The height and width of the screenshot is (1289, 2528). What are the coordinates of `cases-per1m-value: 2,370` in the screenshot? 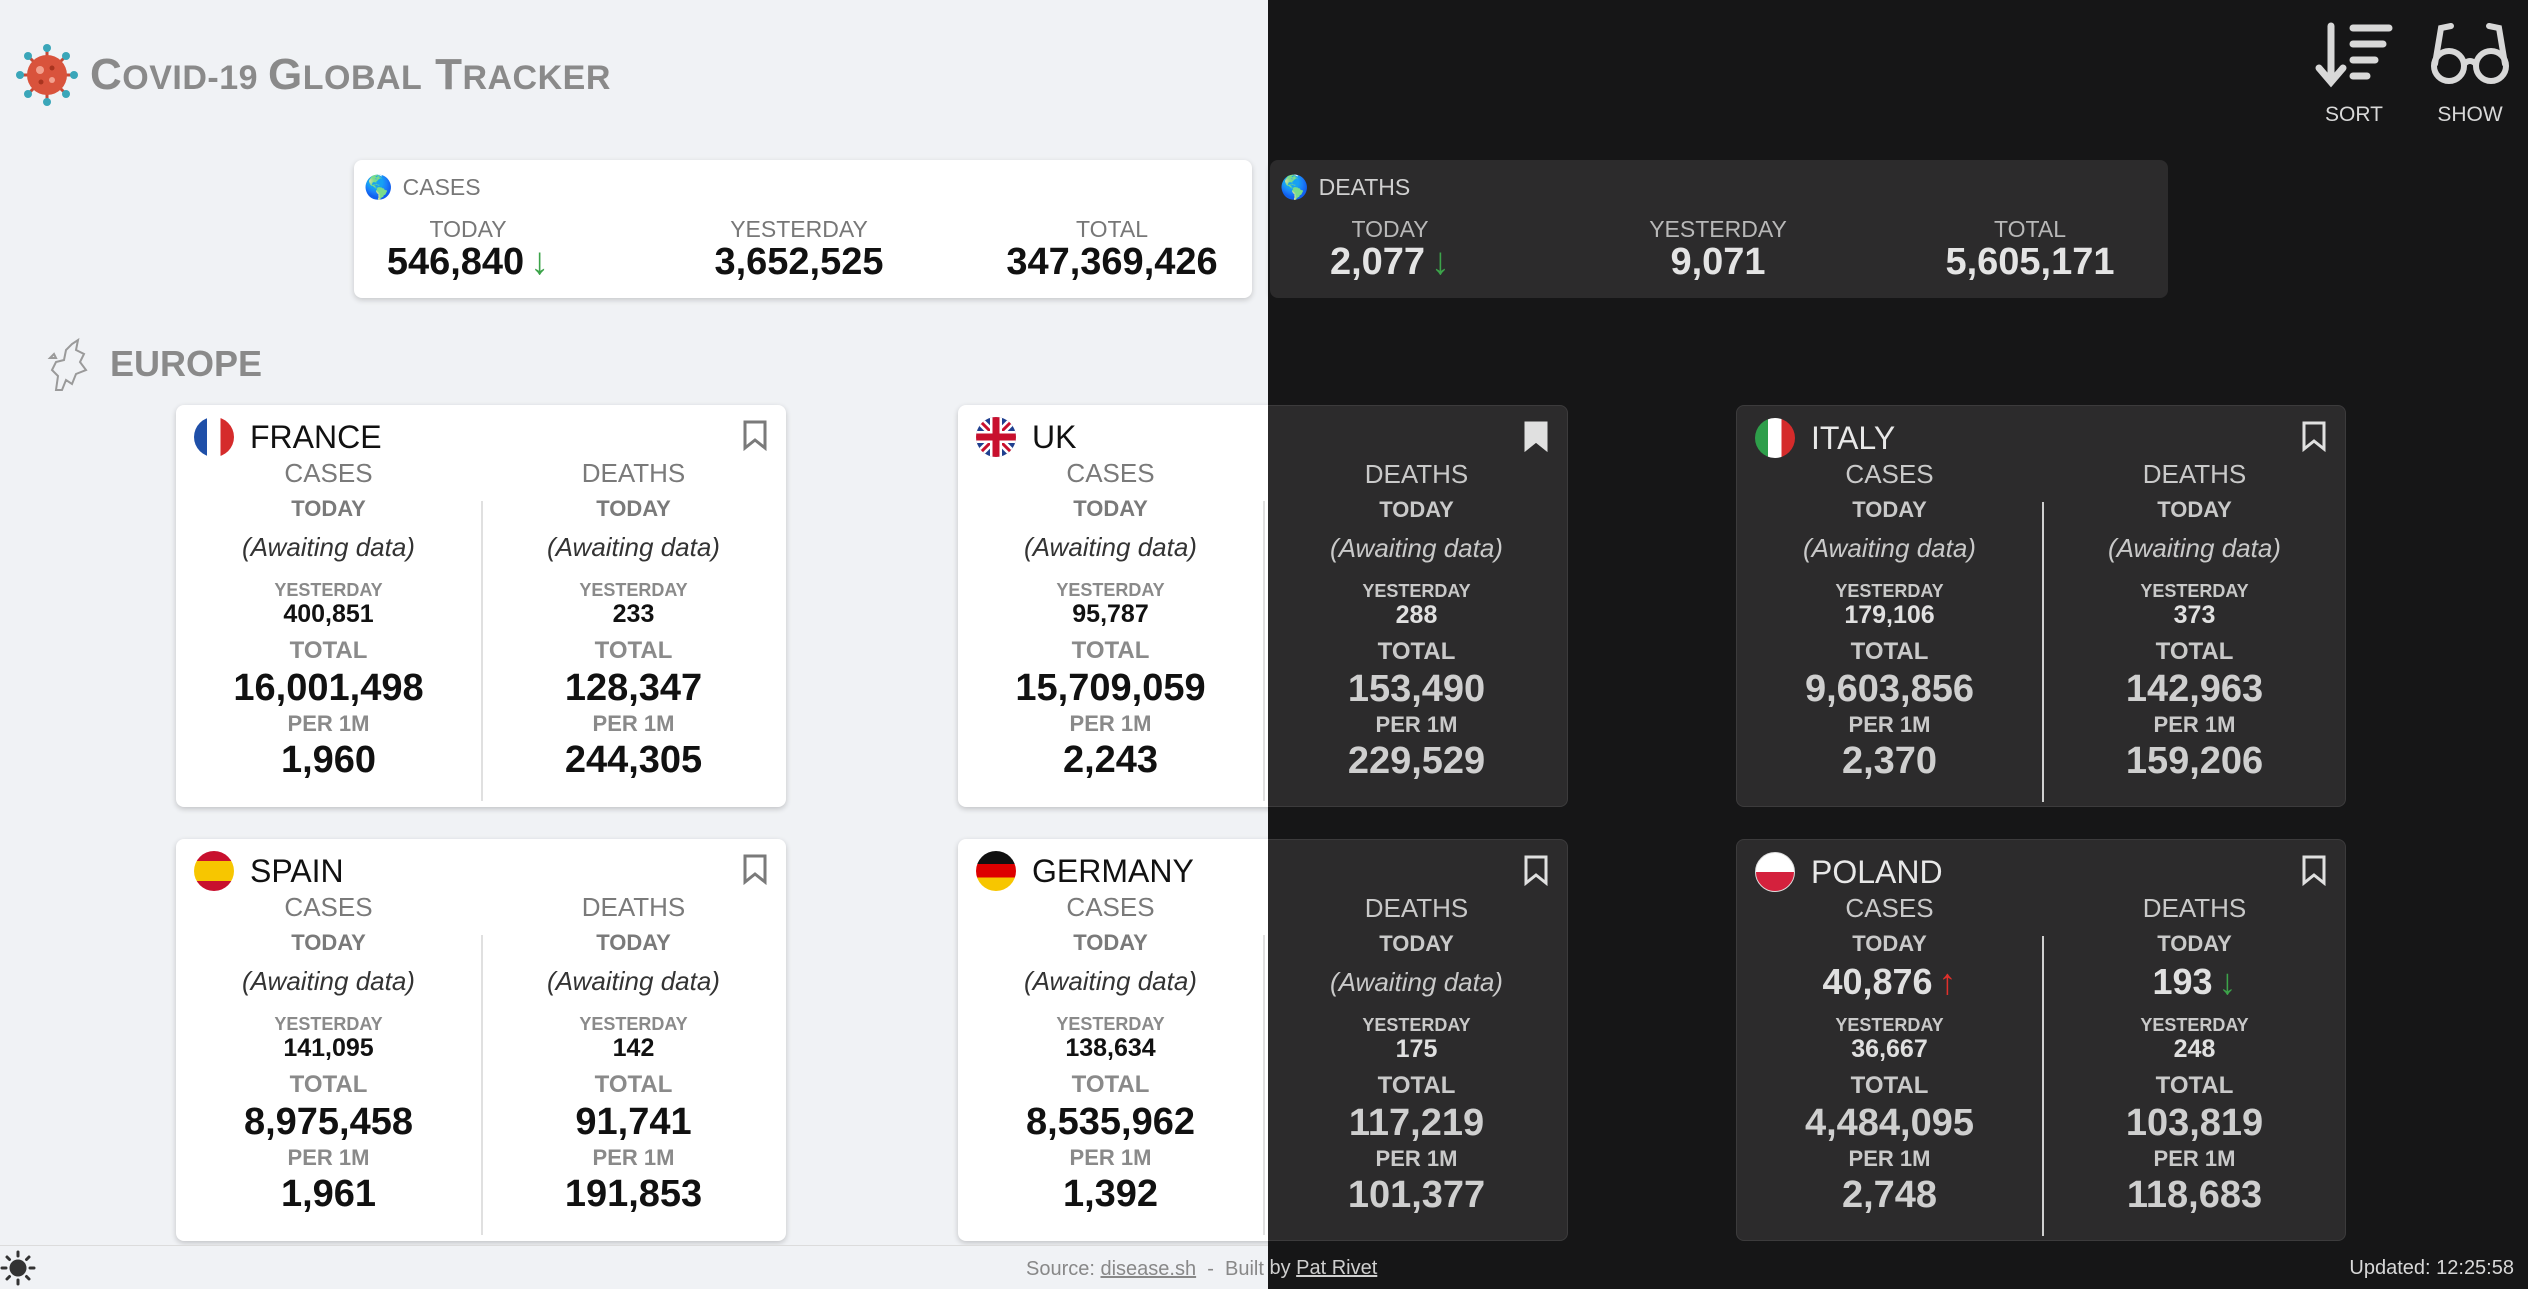 It's located at (1889, 761).